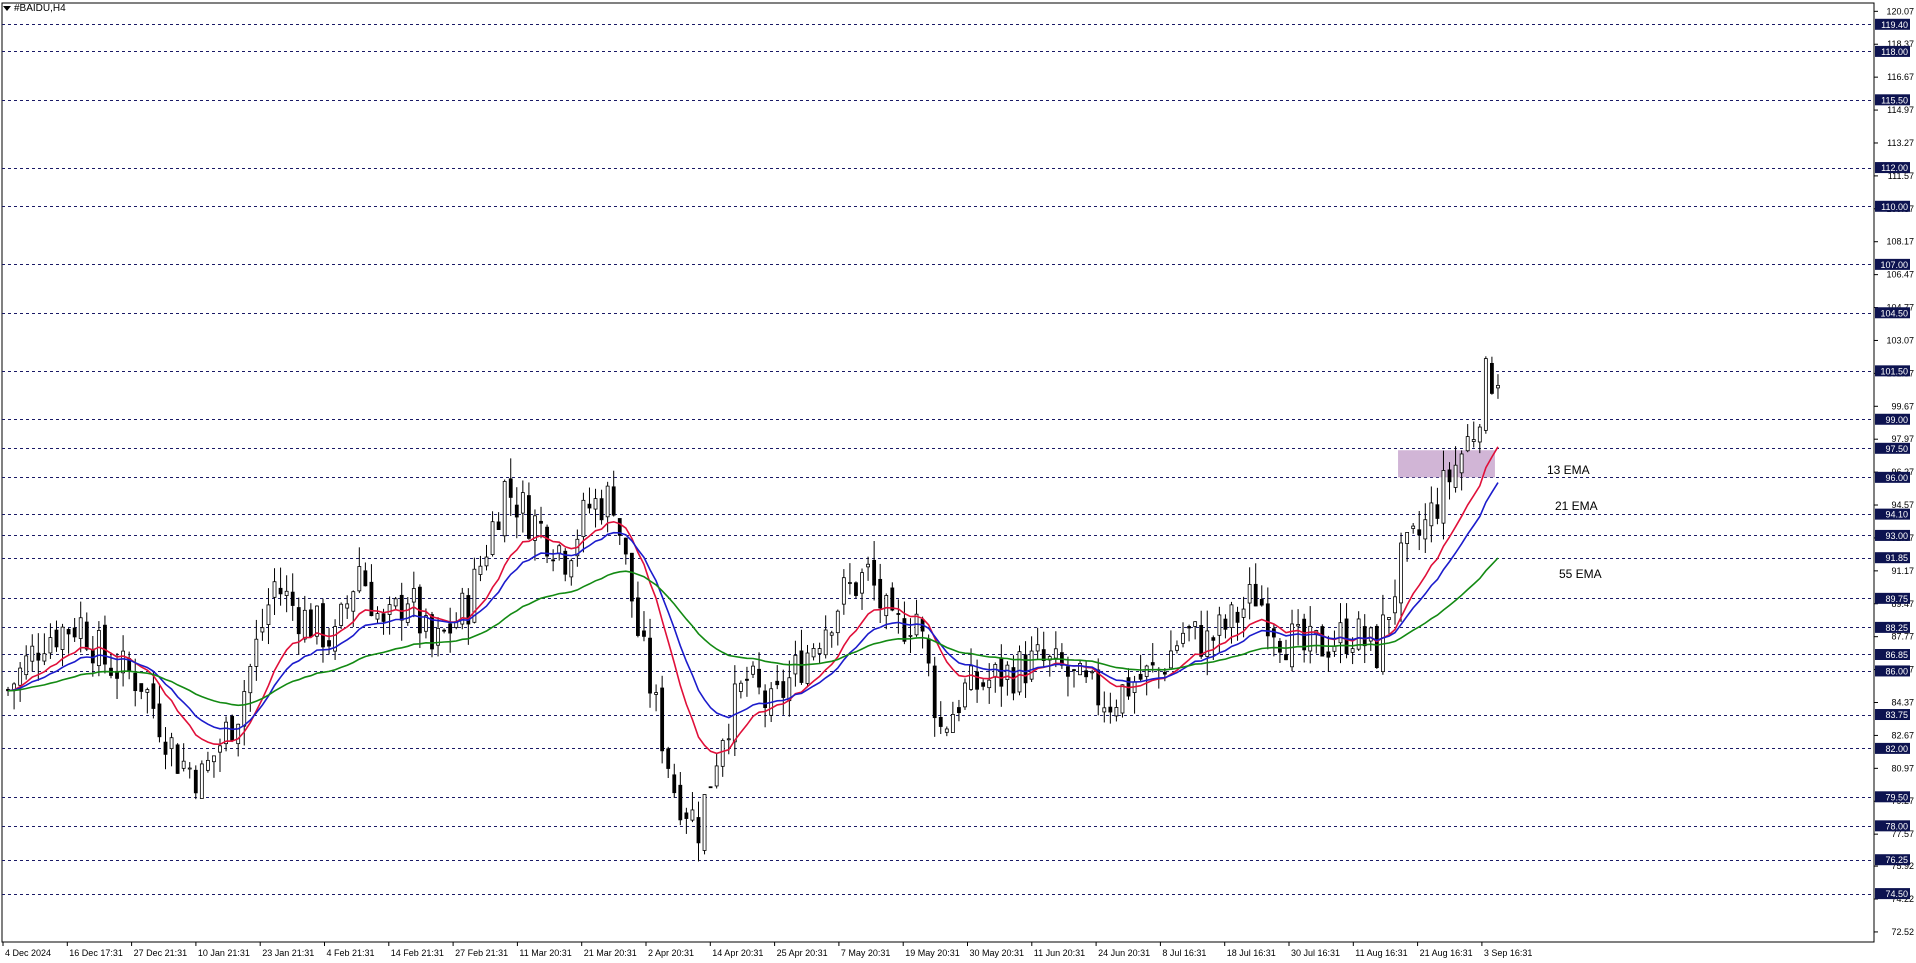 This screenshot has height=963, width=1916. What do you see at coordinates (671, 953) in the screenshot?
I see `x-tick-label: 2 Apr 20:31` at bounding box center [671, 953].